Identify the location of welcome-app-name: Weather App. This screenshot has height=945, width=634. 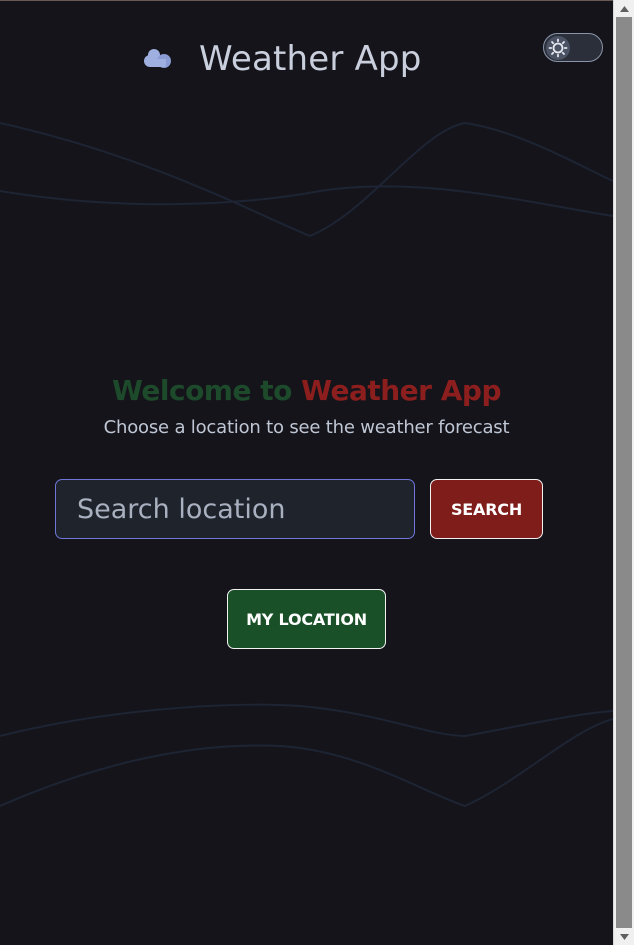
(401, 390).